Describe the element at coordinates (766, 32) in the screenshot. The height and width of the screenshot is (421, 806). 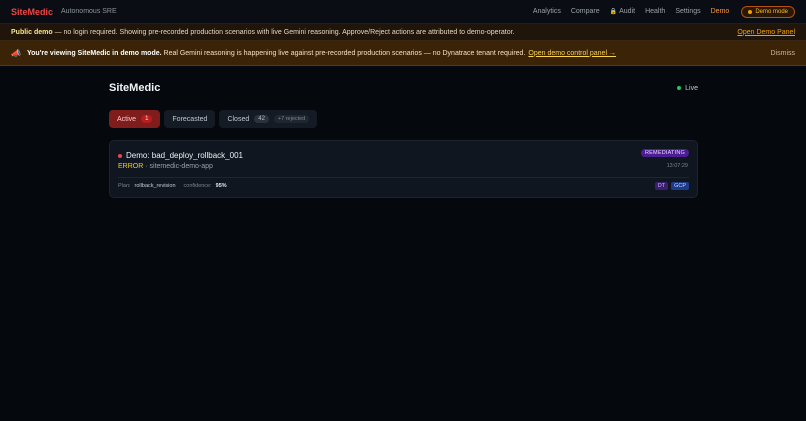
I see `open-demo-panel-link: Open Demo Panel` at that location.